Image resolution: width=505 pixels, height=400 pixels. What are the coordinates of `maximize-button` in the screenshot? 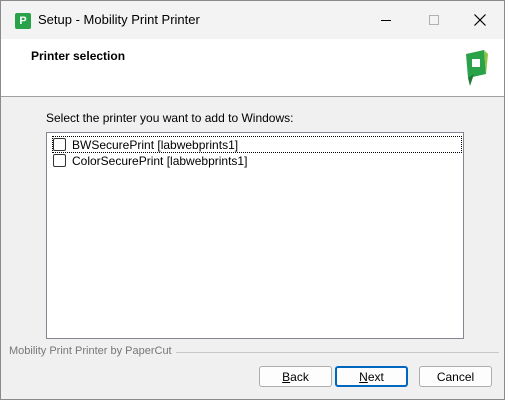 It's located at (434, 20).